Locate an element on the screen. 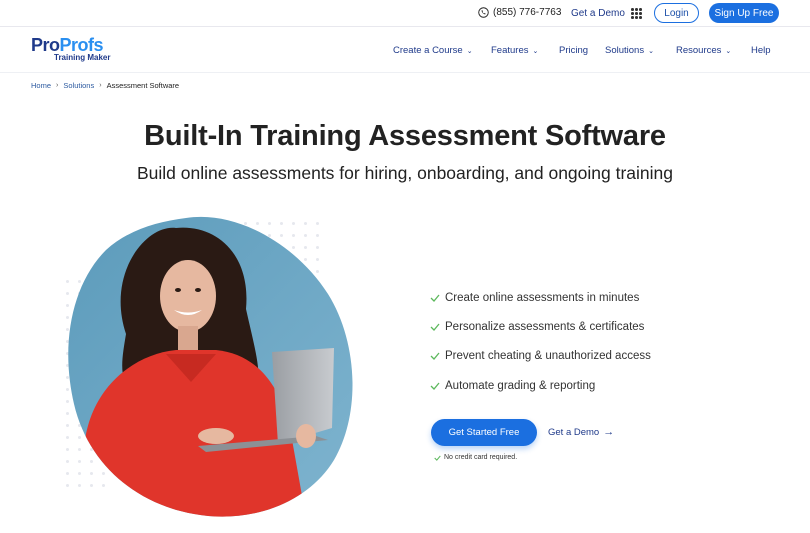 This screenshot has height=533, width=810. logo-subtitle: Training Maker is located at coordinates (82, 57).